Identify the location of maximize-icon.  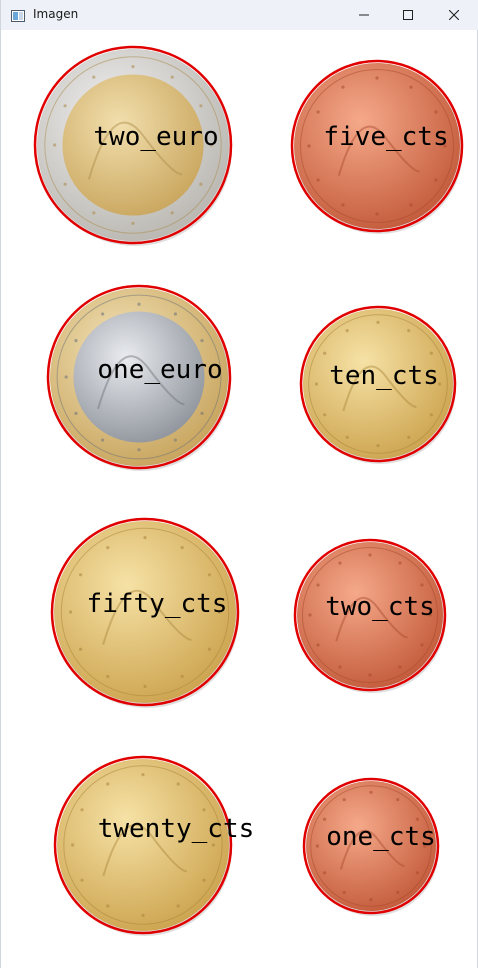
(408, 15).